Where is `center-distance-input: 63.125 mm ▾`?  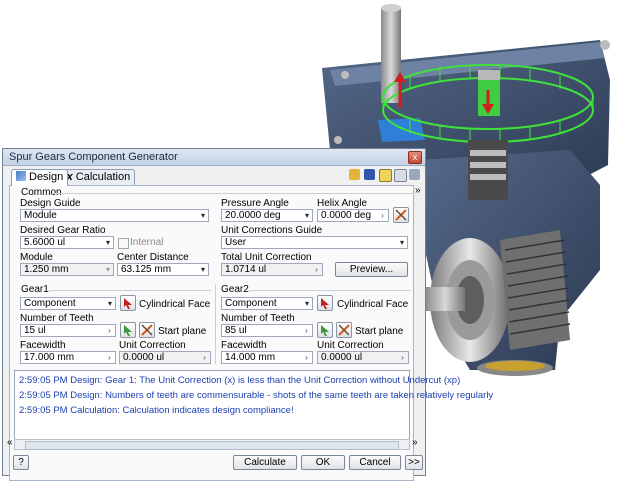
center-distance-input: 63.125 mm ▾ is located at coordinates (163, 269).